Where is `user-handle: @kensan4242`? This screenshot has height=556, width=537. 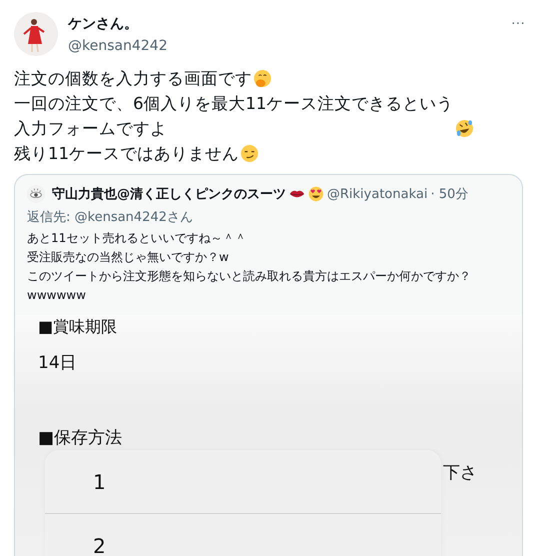 user-handle: @kensan4242 is located at coordinates (282, 46).